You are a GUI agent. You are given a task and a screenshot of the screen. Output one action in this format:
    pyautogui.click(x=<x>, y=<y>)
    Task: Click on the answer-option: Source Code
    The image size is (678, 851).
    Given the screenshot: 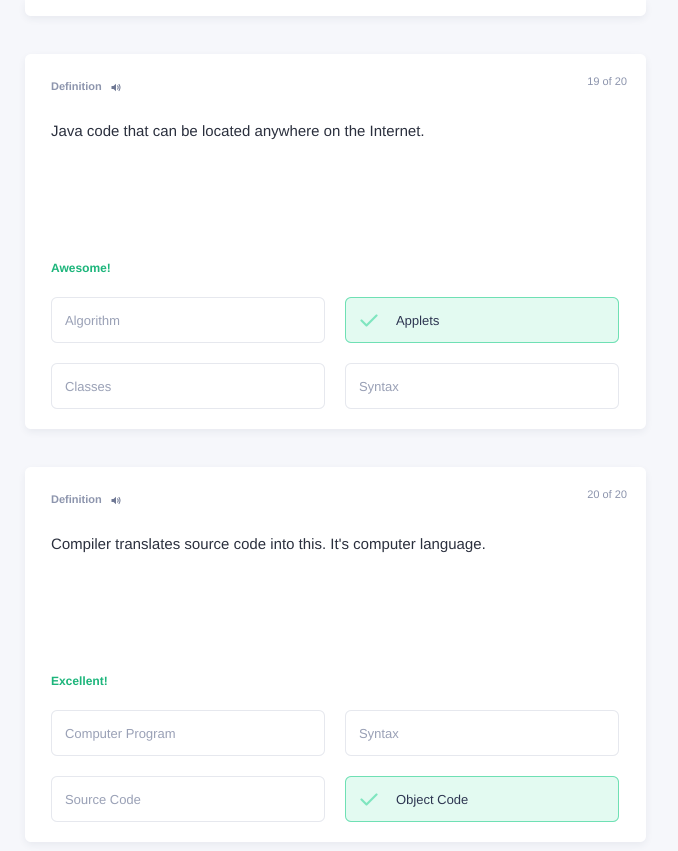 What is the action you would take?
    pyautogui.click(x=188, y=799)
    